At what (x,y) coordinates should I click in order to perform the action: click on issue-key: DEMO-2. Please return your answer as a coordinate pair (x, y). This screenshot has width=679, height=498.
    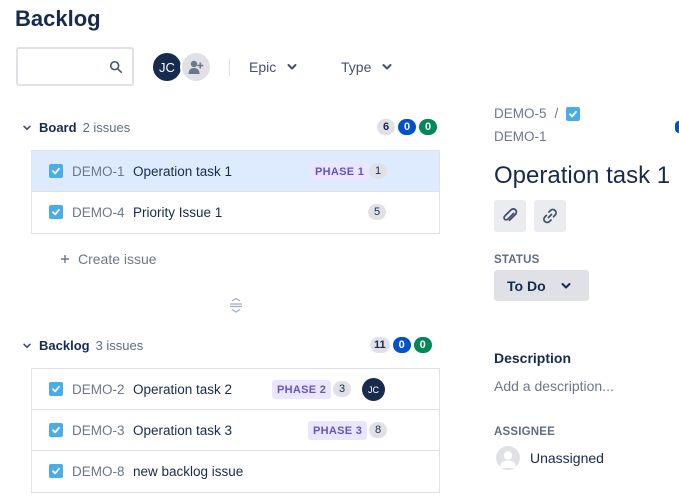
    Looking at the image, I should click on (98, 389).